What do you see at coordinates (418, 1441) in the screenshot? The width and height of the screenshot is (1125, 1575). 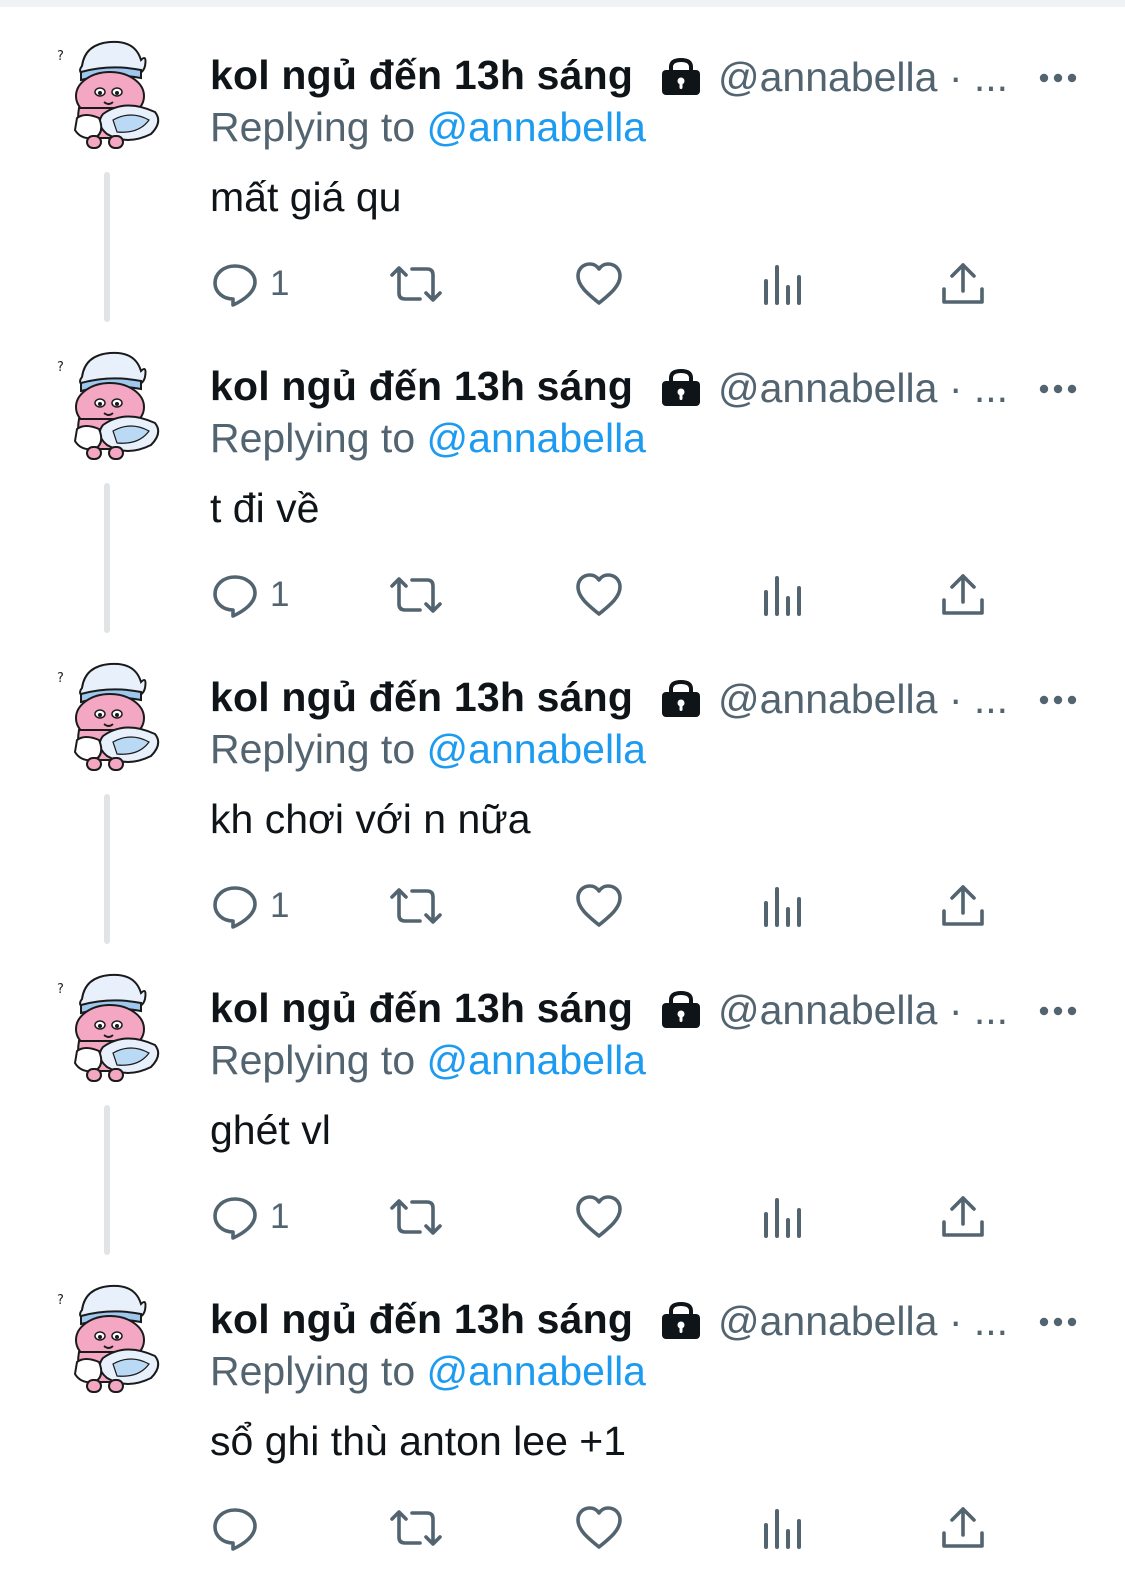 I see `tweet-text: sổ ghi thù anton lee +1` at bounding box center [418, 1441].